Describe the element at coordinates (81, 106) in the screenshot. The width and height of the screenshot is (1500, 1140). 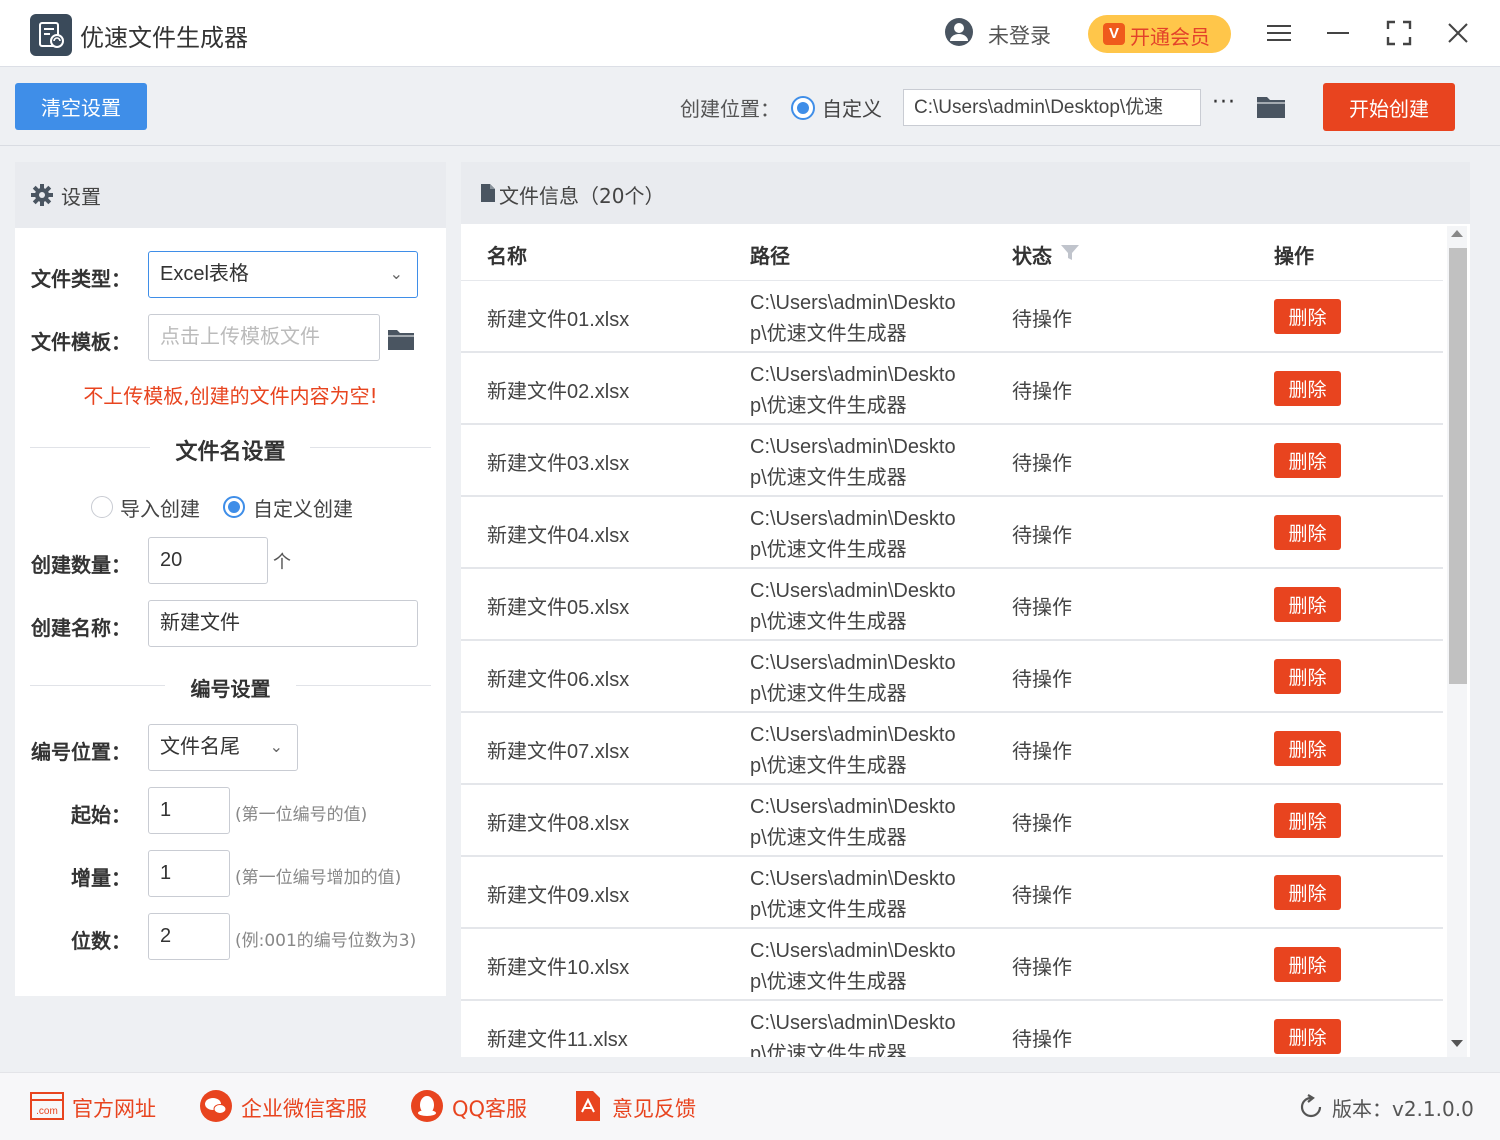
I see `clear-settings-button: 清空设置` at that location.